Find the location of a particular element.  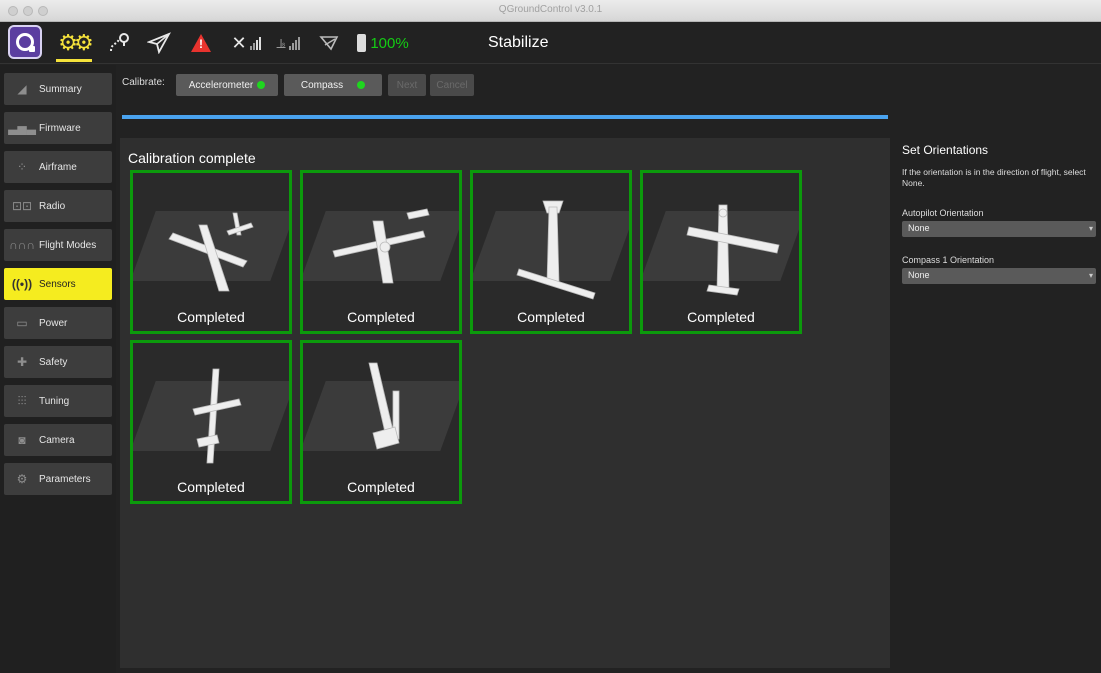

calibration-progress-bar is located at coordinates (505, 117).